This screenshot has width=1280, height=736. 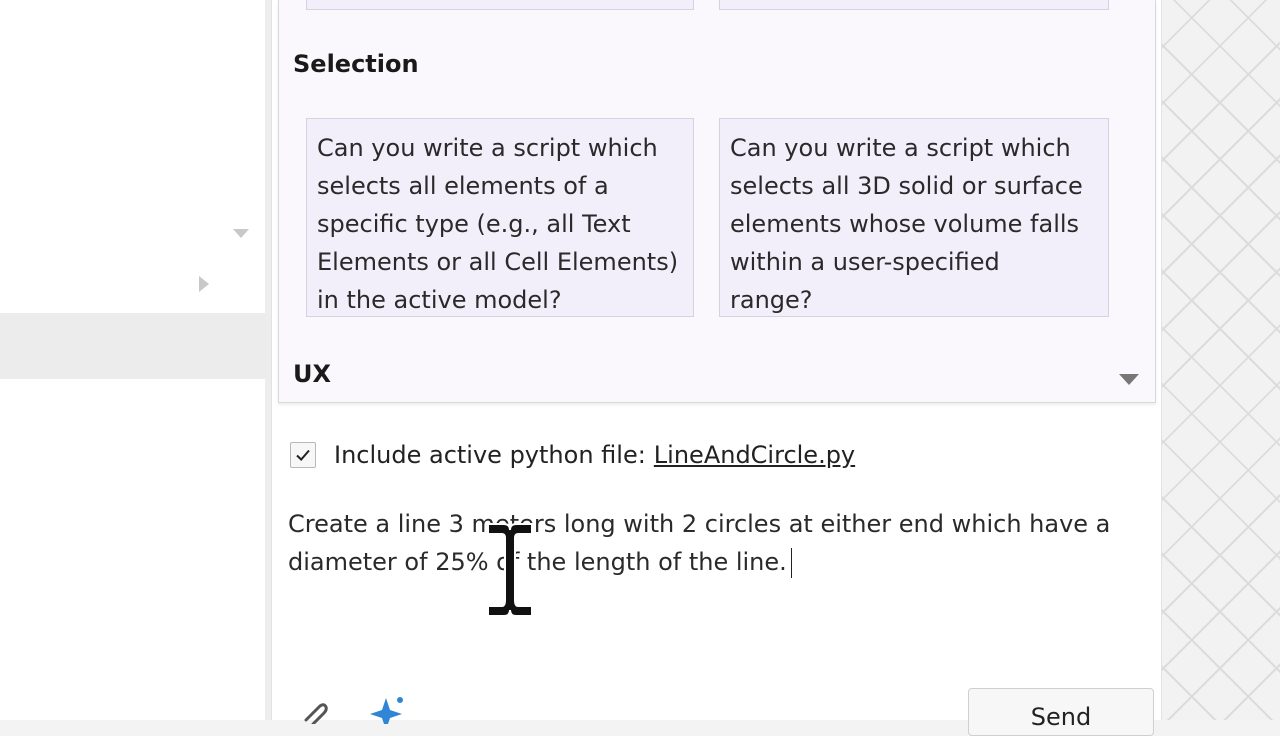 What do you see at coordinates (771, 300) in the screenshot?
I see `prompt-card-line: range?` at bounding box center [771, 300].